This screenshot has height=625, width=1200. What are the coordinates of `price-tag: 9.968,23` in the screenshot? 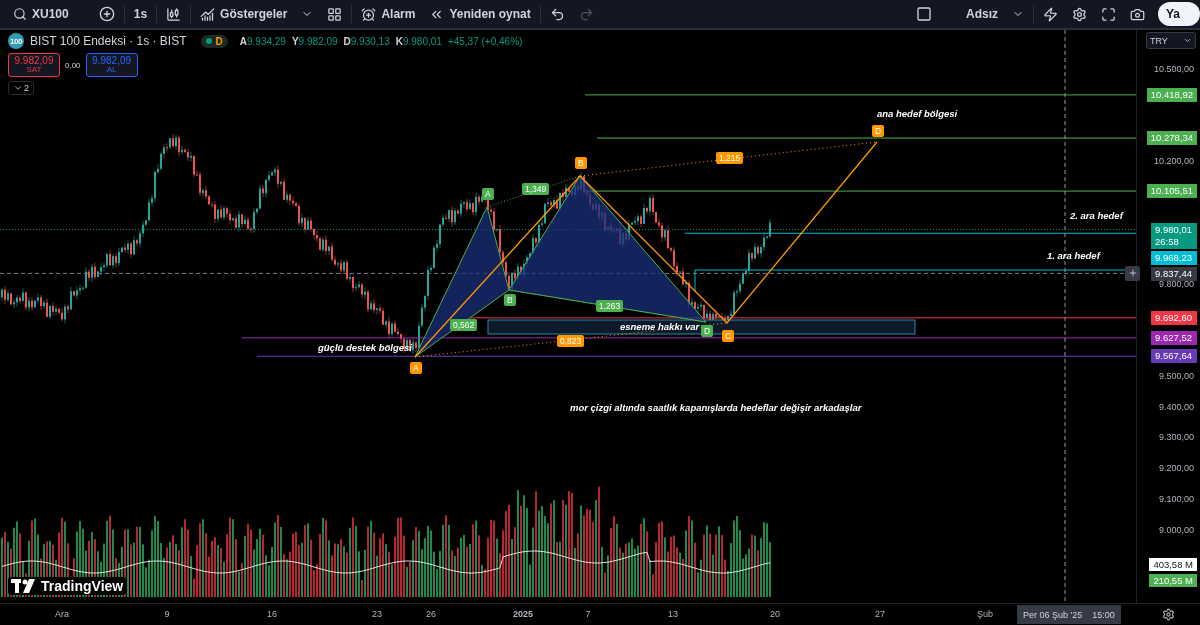 It's located at (1174, 257).